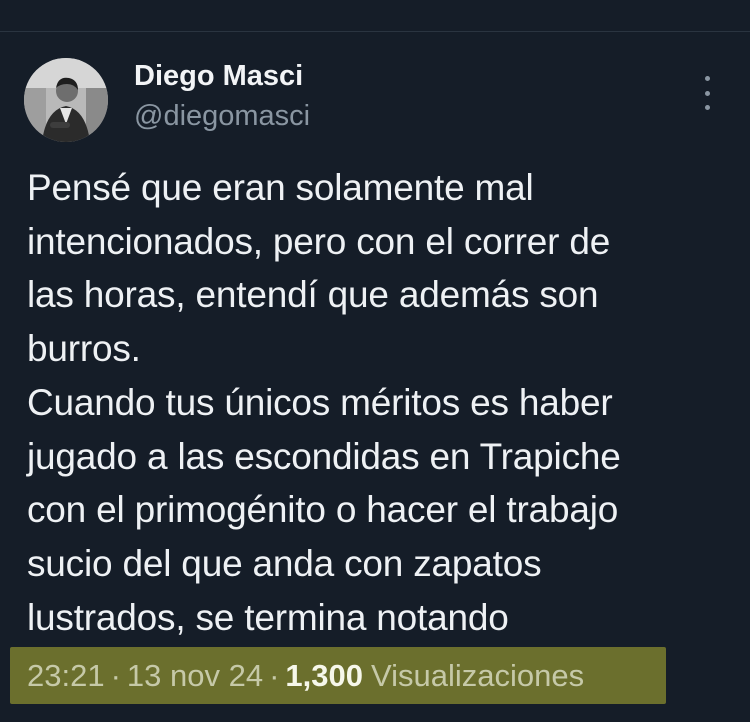 Image resolution: width=750 pixels, height=722 pixels. I want to click on avatar, so click(66, 100).